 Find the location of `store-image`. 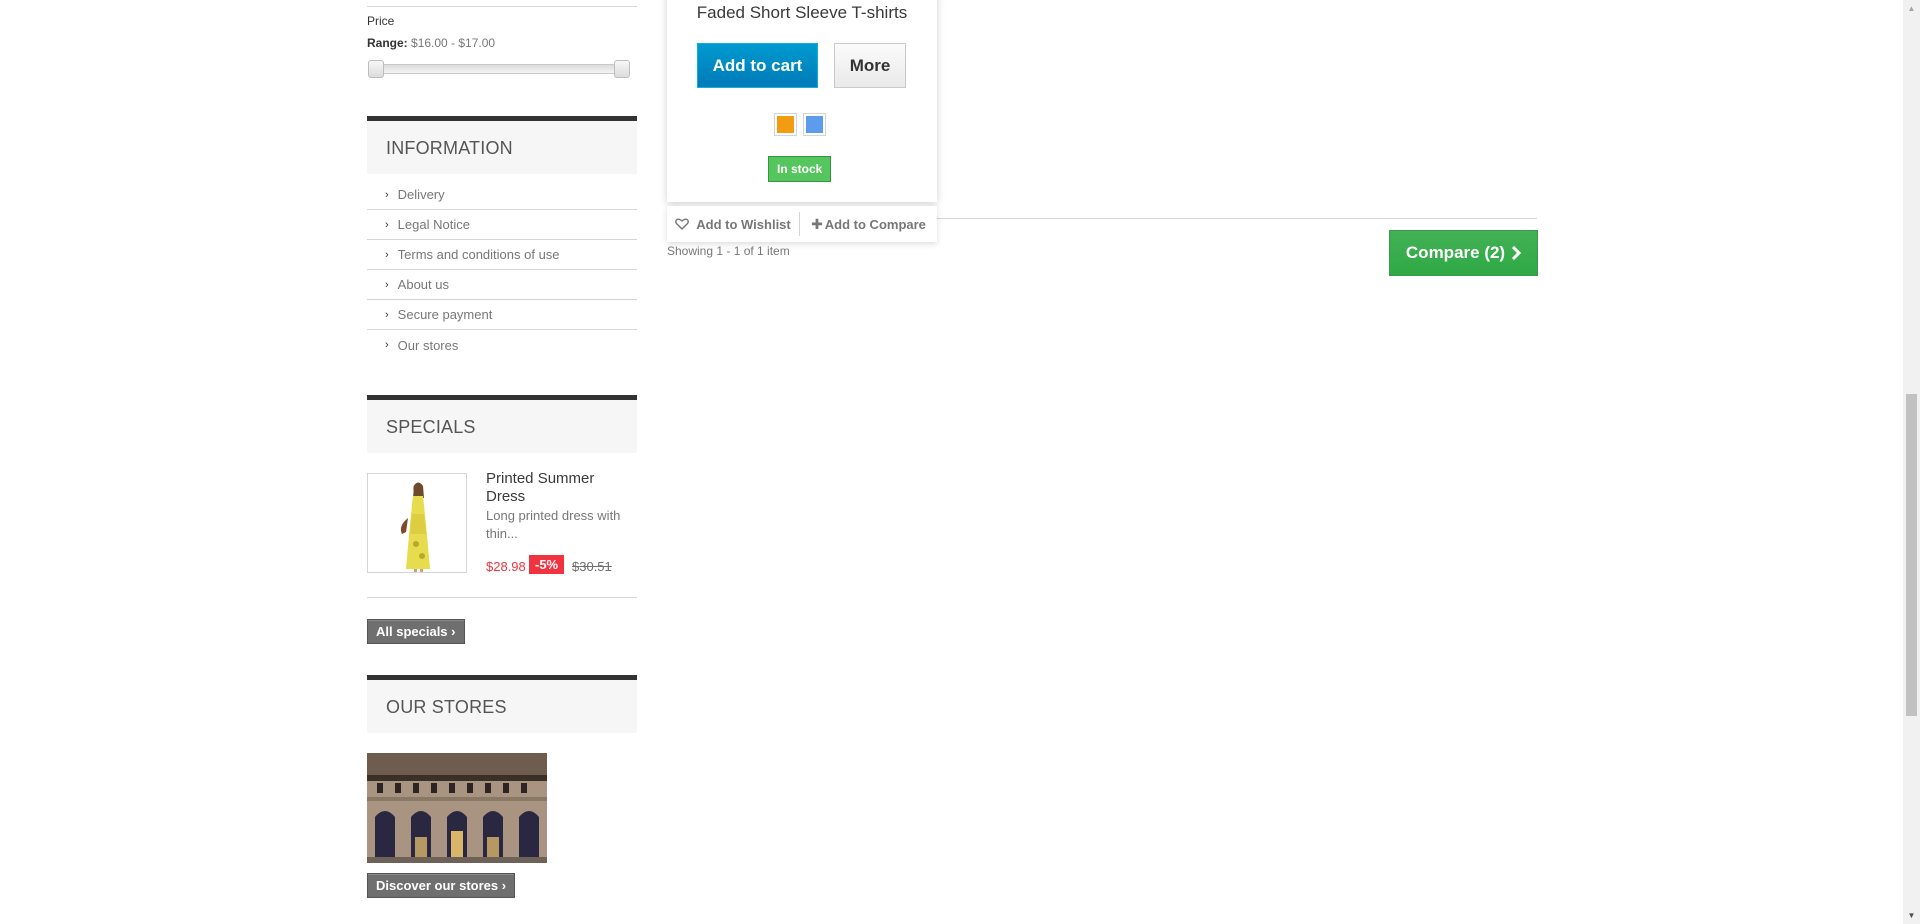

store-image is located at coordinates (457, 808).